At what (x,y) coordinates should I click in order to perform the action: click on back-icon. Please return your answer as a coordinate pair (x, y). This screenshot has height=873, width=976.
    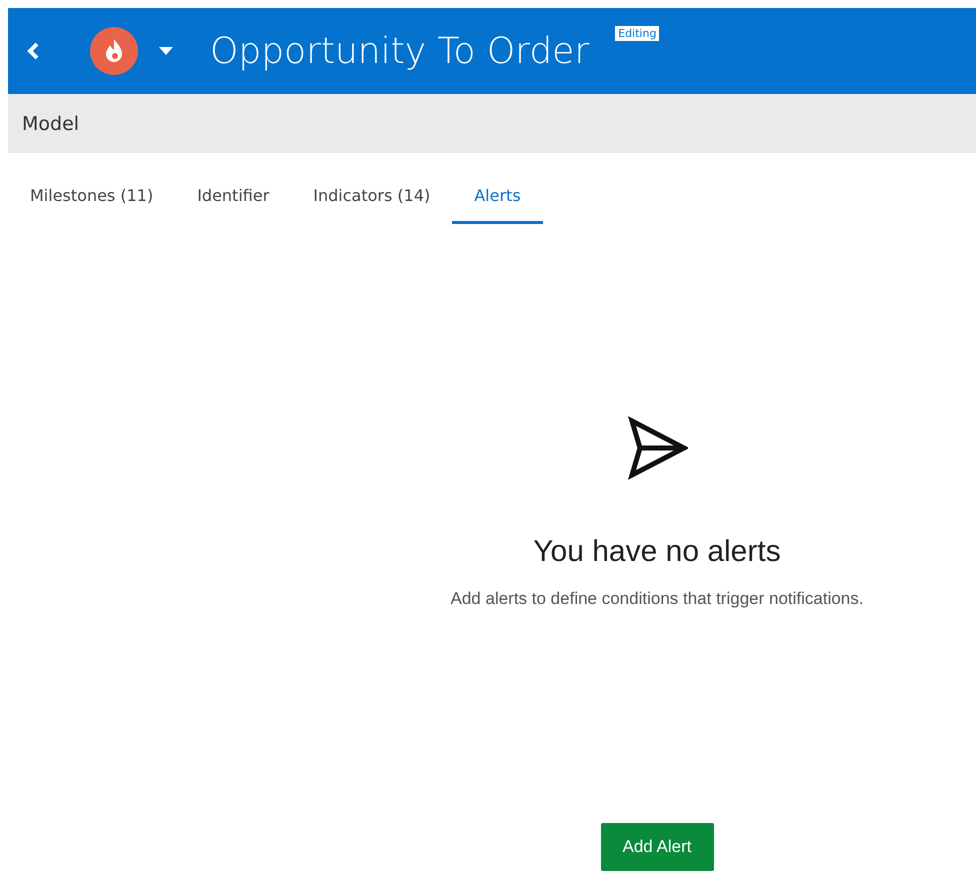
    Looking at the image, I should click on (33, 51).